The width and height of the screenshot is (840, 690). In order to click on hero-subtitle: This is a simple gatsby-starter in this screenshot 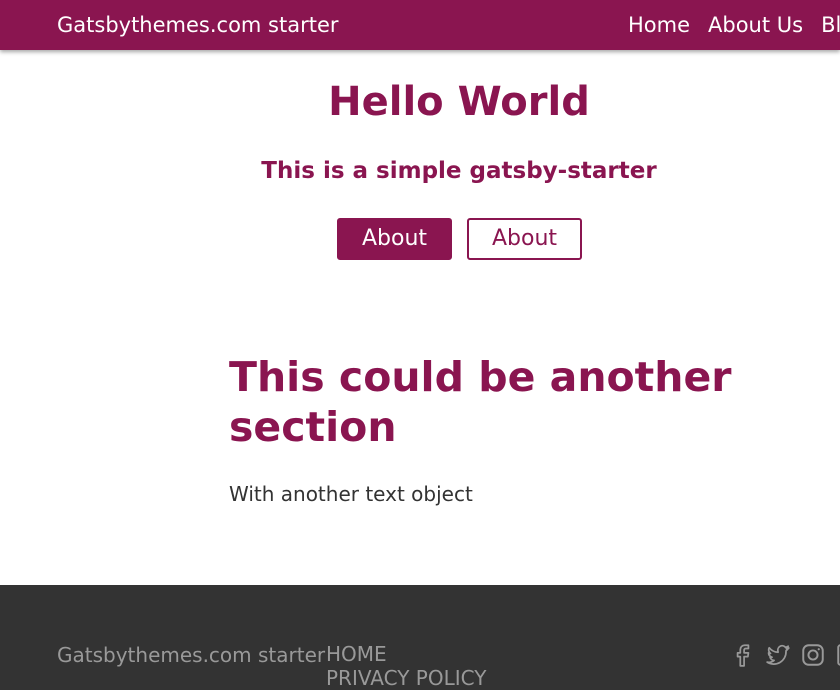, I will do `click(459, 171)`.